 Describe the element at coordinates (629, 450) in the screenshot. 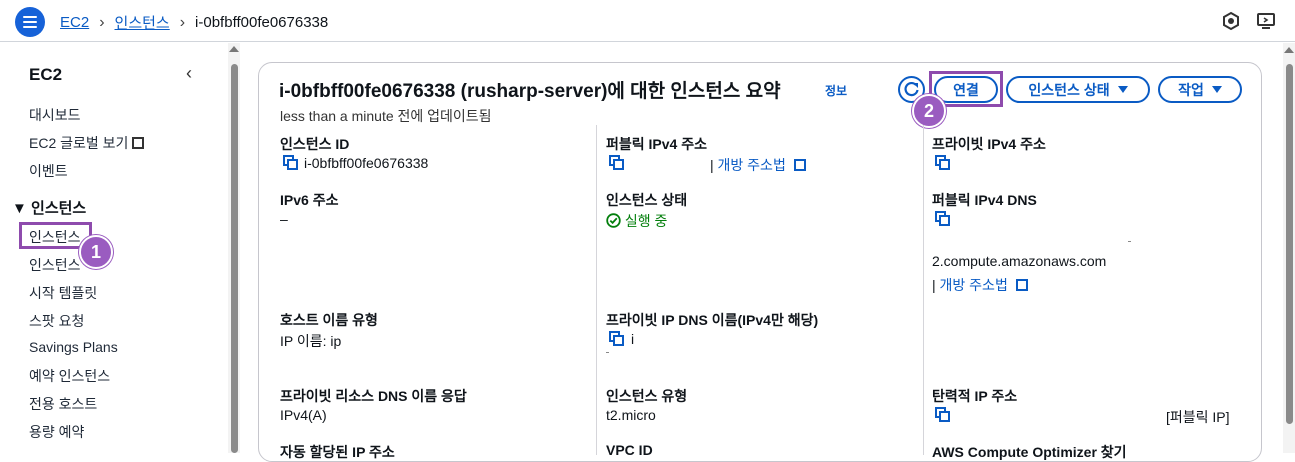

I see `vpc-id-label: VPC ID` at that location.